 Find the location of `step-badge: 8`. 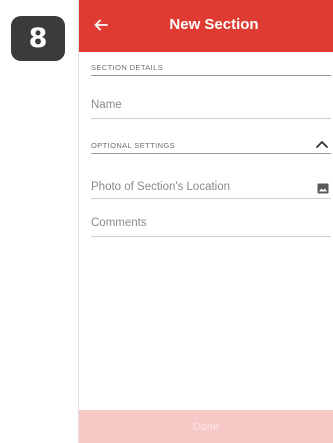

step-badge: 8 is located at coordinates (38, 38).